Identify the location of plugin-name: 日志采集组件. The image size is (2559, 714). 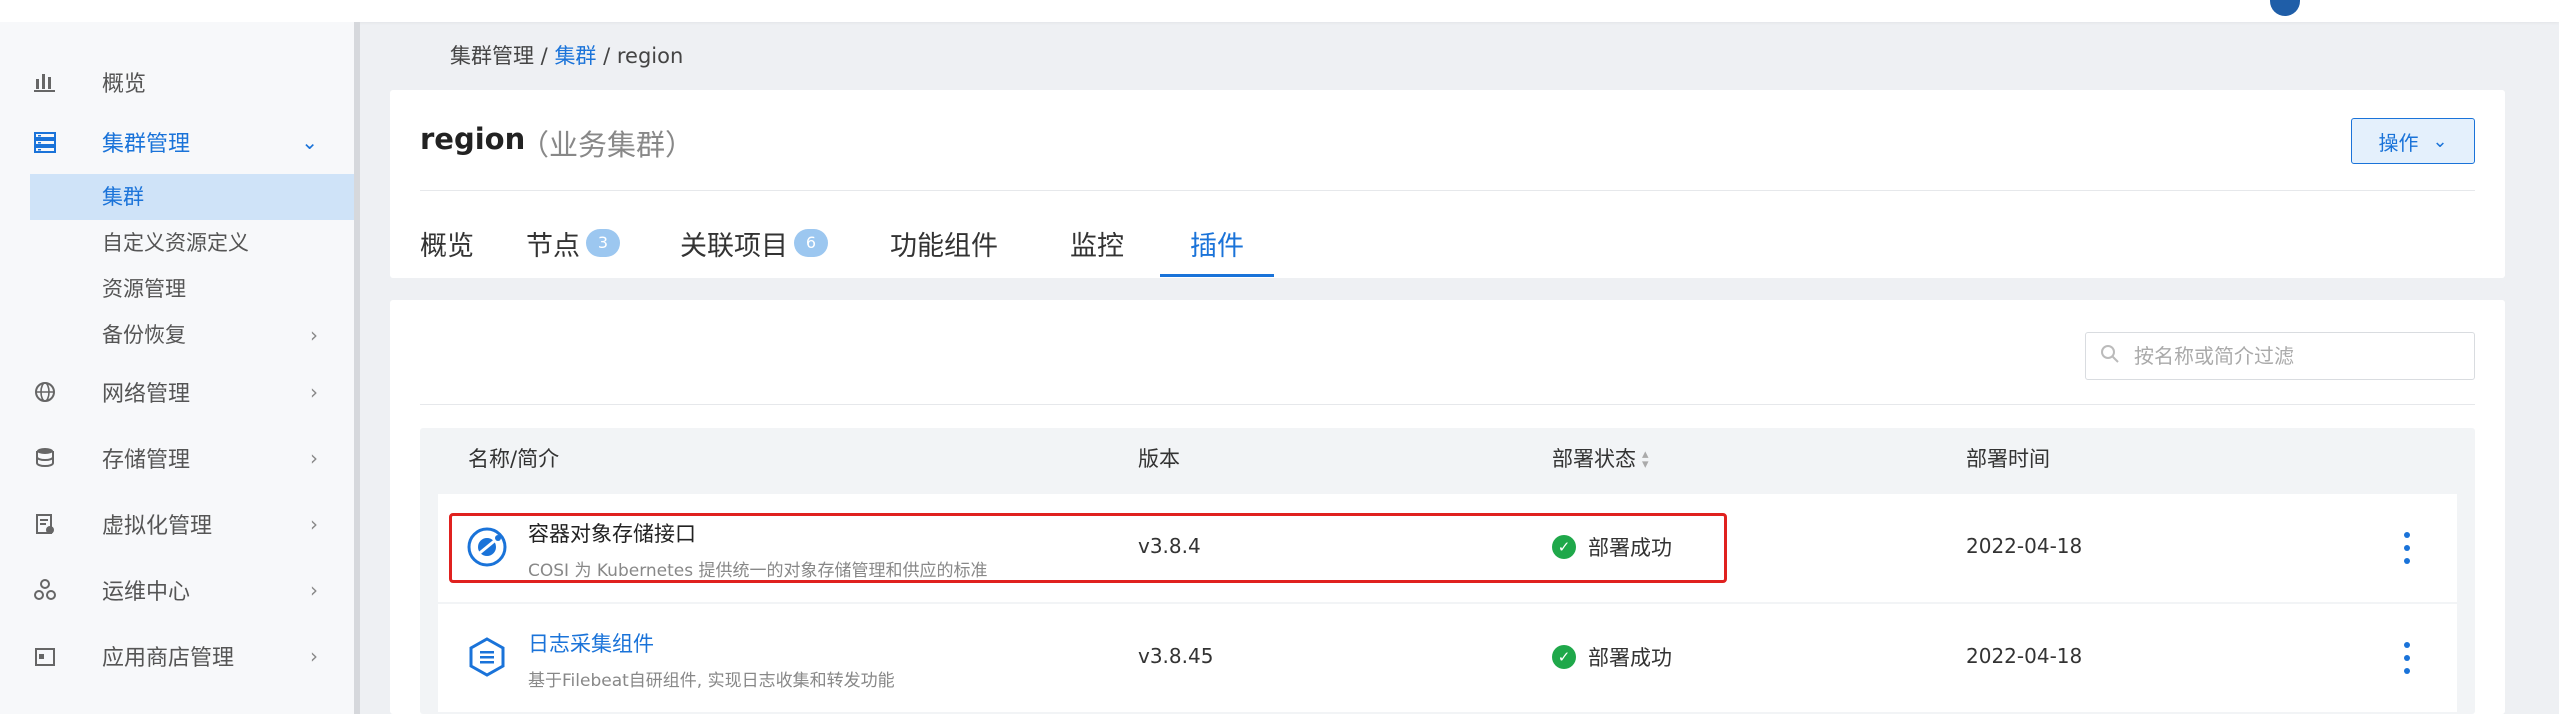
(591, 643).